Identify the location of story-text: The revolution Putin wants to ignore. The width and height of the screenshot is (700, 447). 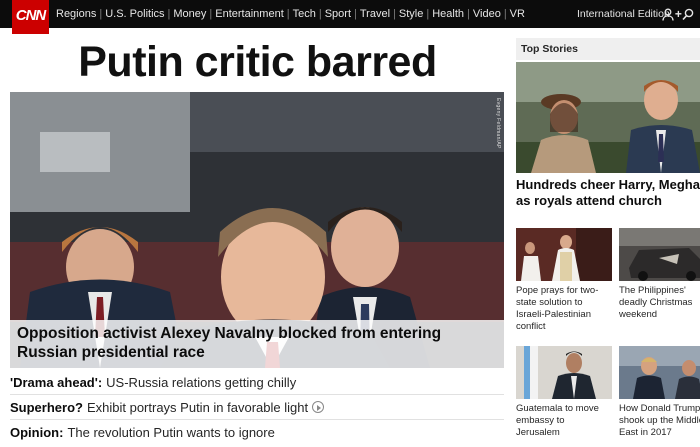
(171, 432).